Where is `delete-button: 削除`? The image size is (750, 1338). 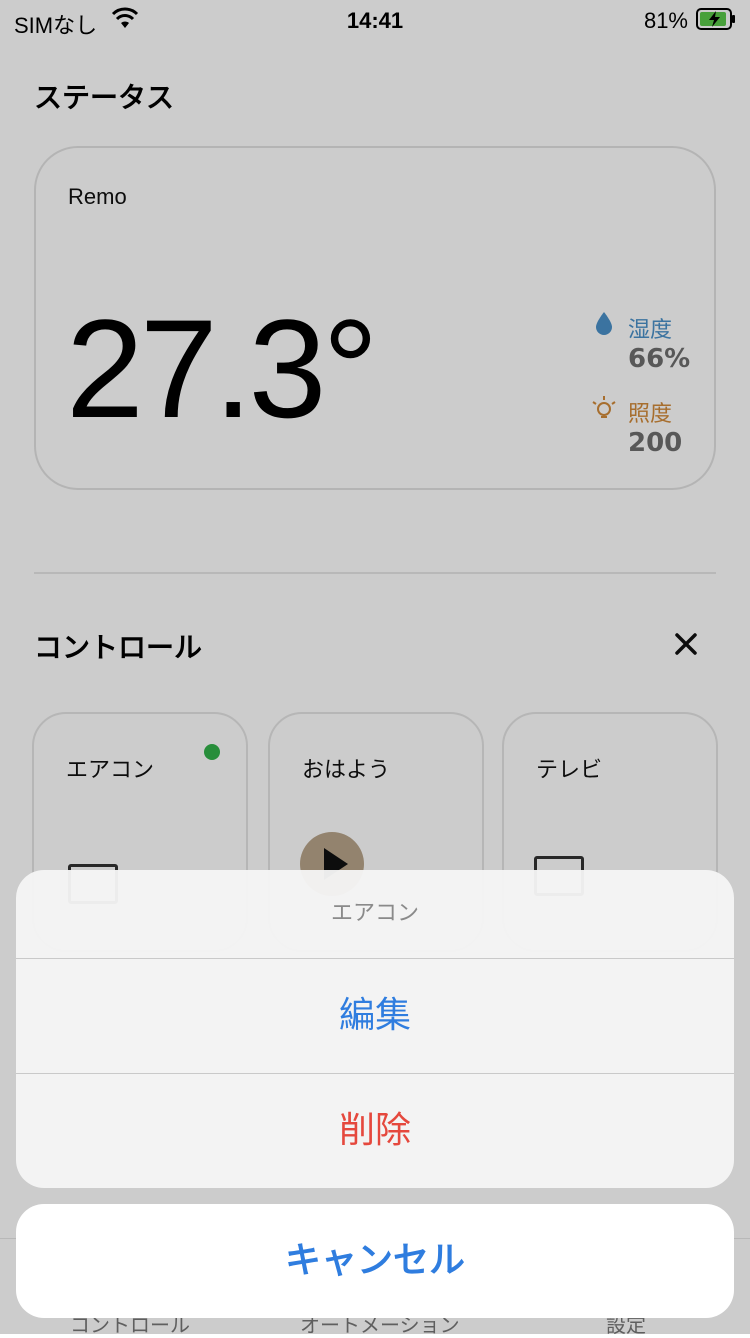 delete-button: 削除 is located at coordinates (375, 1131).